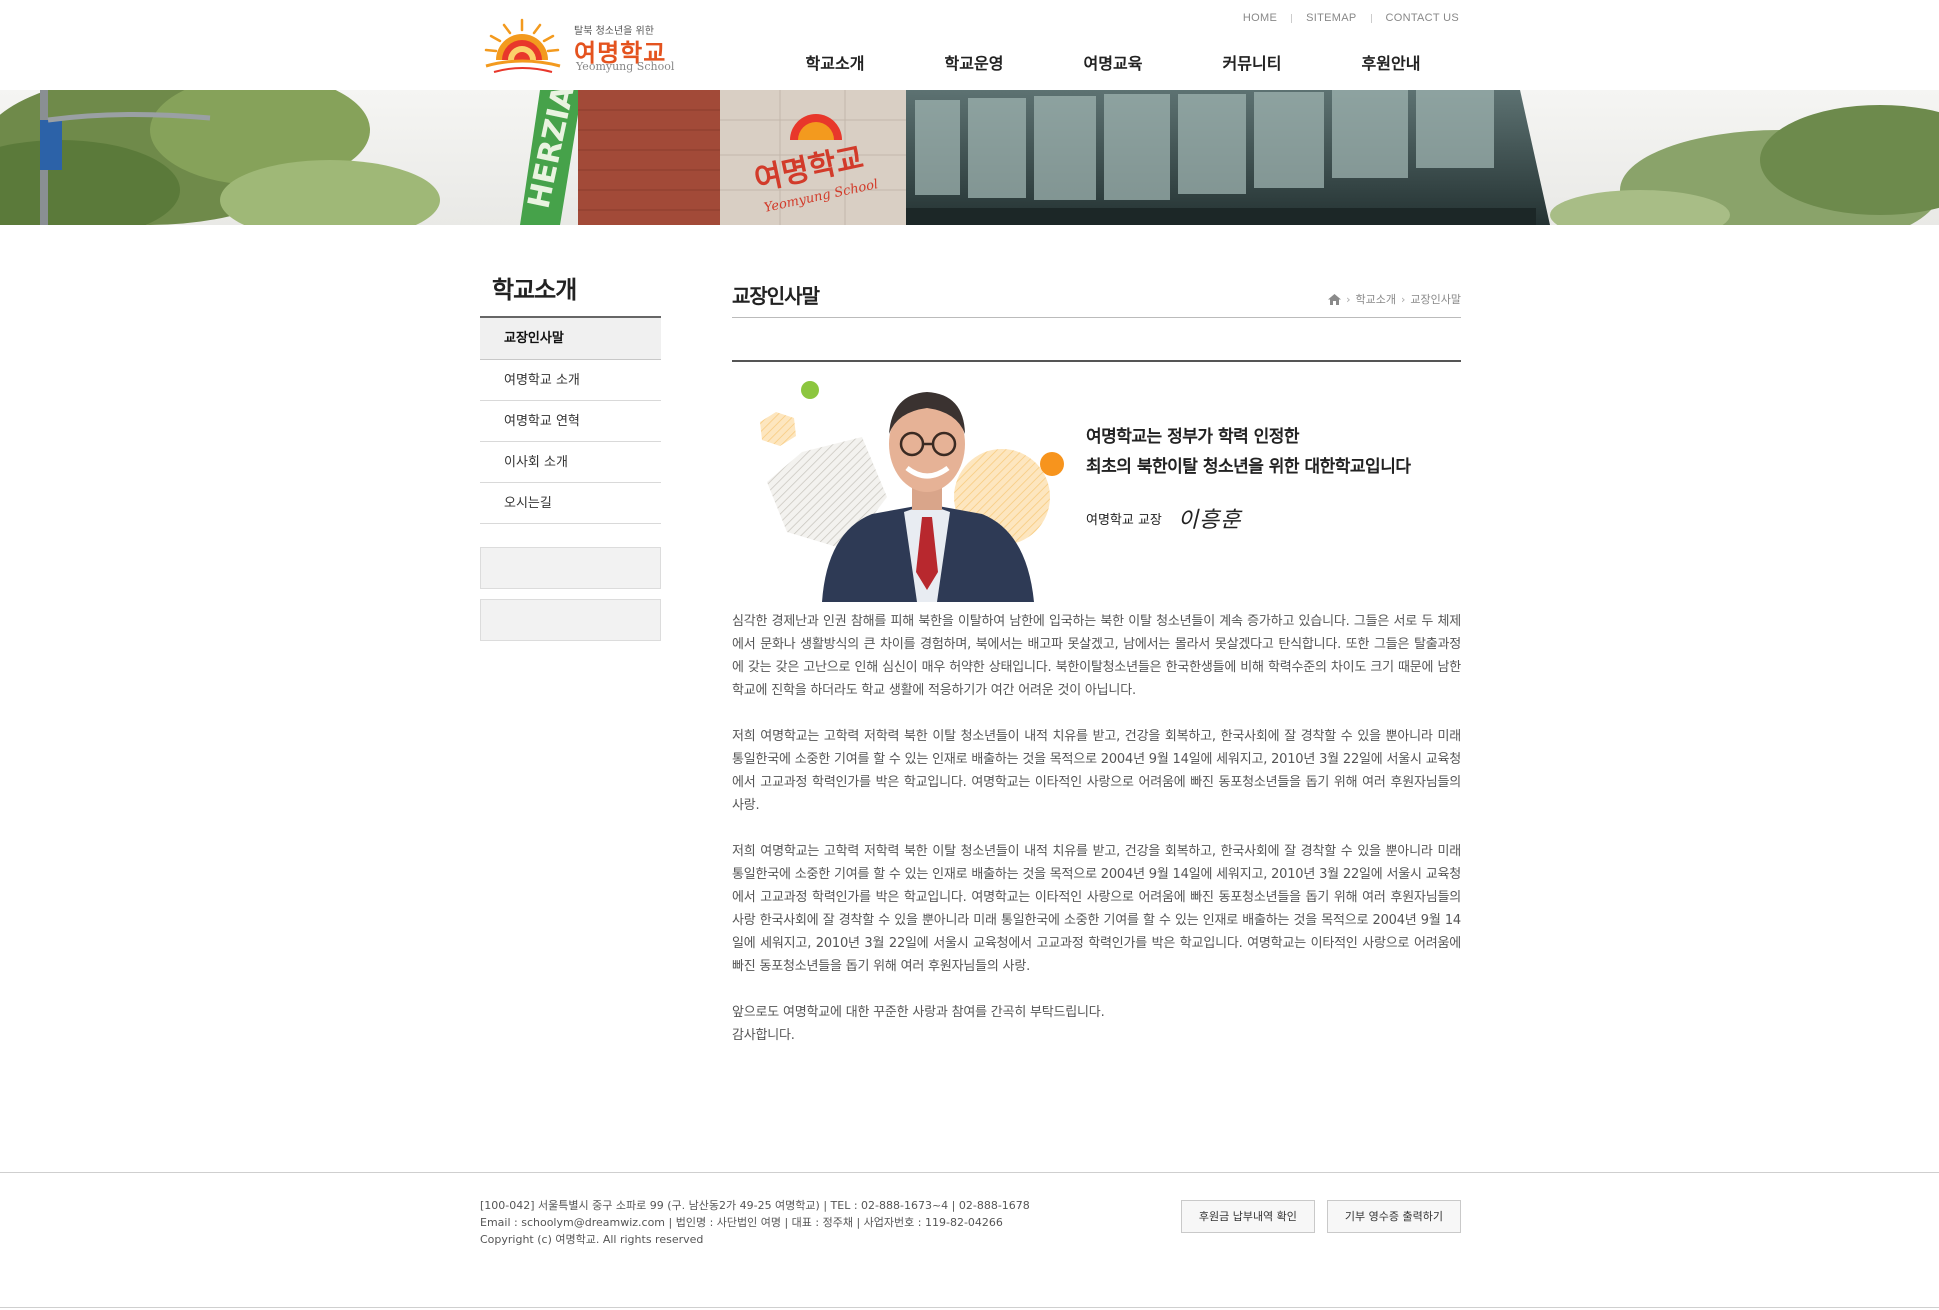  What do you see at coordinates (974, 62) in the screenshot?
I see `nav-item-operation: 학교운영` at bounding box center [974, 62].